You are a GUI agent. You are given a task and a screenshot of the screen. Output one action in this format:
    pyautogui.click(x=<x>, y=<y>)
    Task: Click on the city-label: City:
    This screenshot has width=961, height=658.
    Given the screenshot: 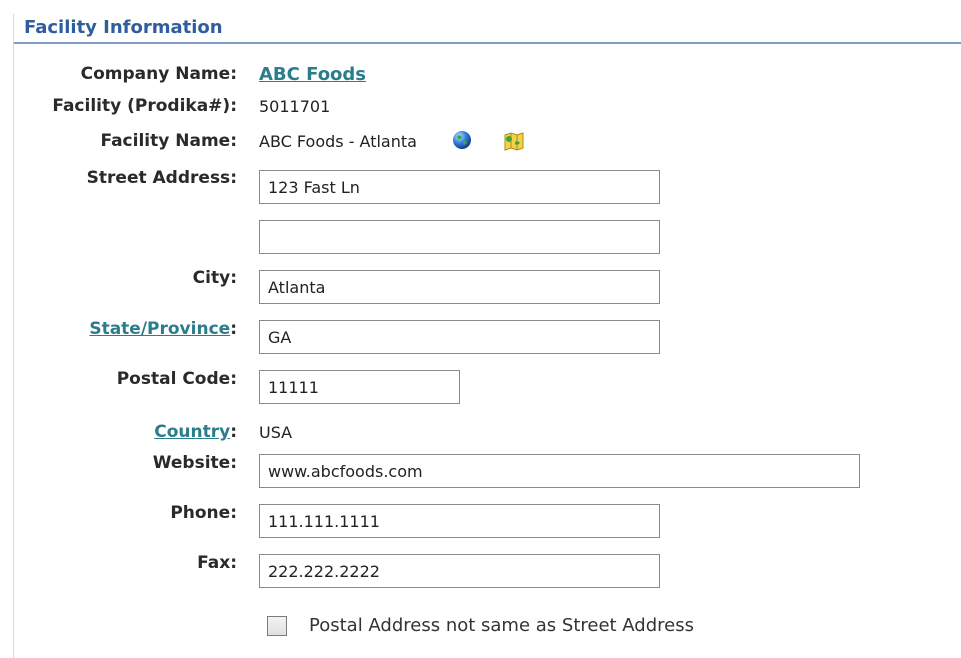 What is the action you would take?
    pyautogui.click(x=214, y=278)
    